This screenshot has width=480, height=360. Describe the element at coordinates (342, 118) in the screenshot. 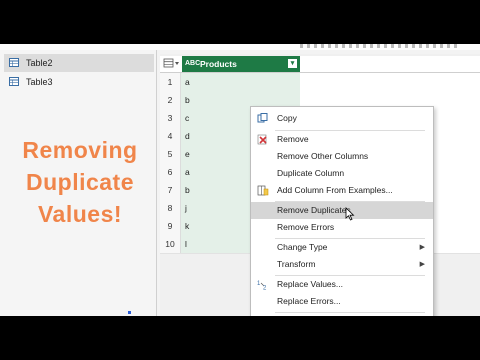

I see `menu-item-copy: Copy` at that location.